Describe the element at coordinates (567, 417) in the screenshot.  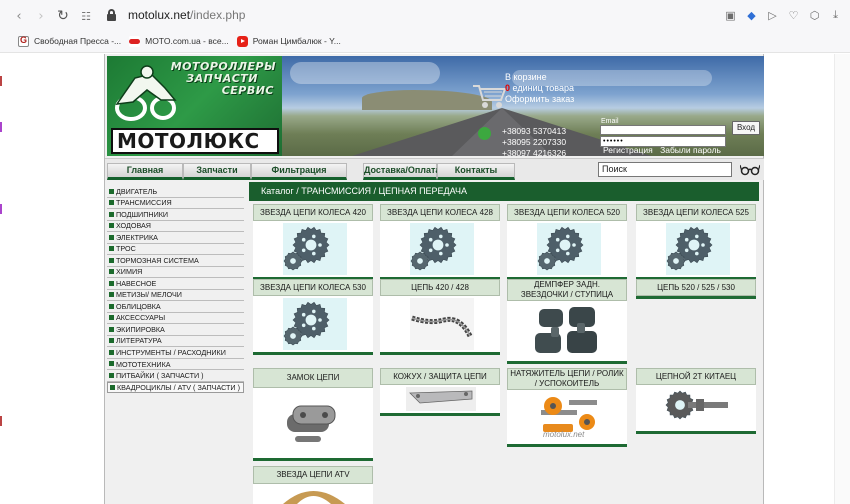
I see `tensioner-image: motolux.net` at that location.